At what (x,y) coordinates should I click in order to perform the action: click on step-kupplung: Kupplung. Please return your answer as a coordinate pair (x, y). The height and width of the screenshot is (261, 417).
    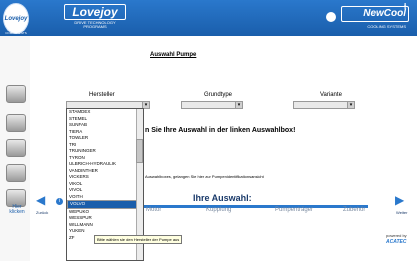
    Looking at the image, I should click on (218, 210).